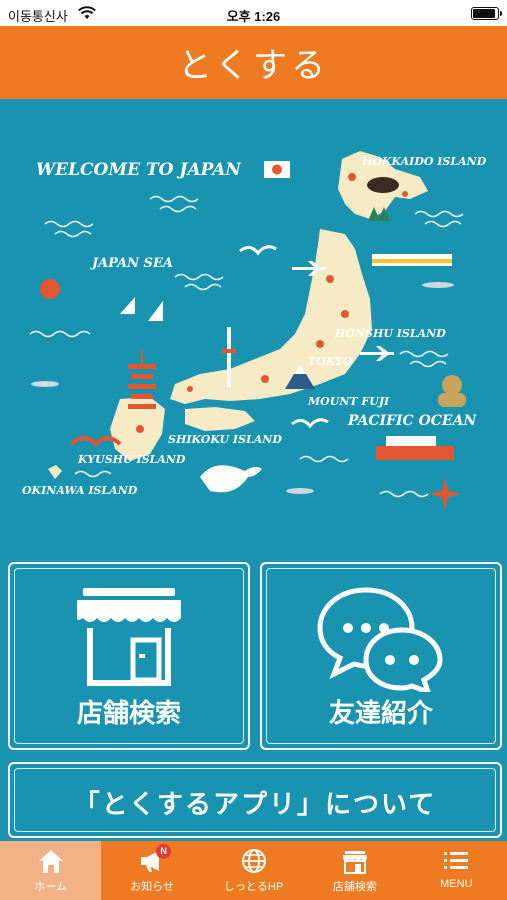 The height and width of the screenshot is (900, 507). I want to click on tab-menu-label: MENU, so click(456, 884).